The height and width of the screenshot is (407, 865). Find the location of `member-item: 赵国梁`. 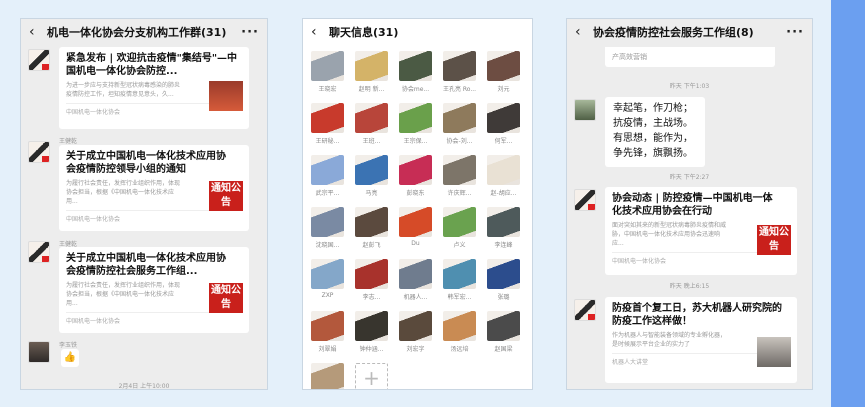

member-item: 赵国梁 is located at coordinates (503, 332).